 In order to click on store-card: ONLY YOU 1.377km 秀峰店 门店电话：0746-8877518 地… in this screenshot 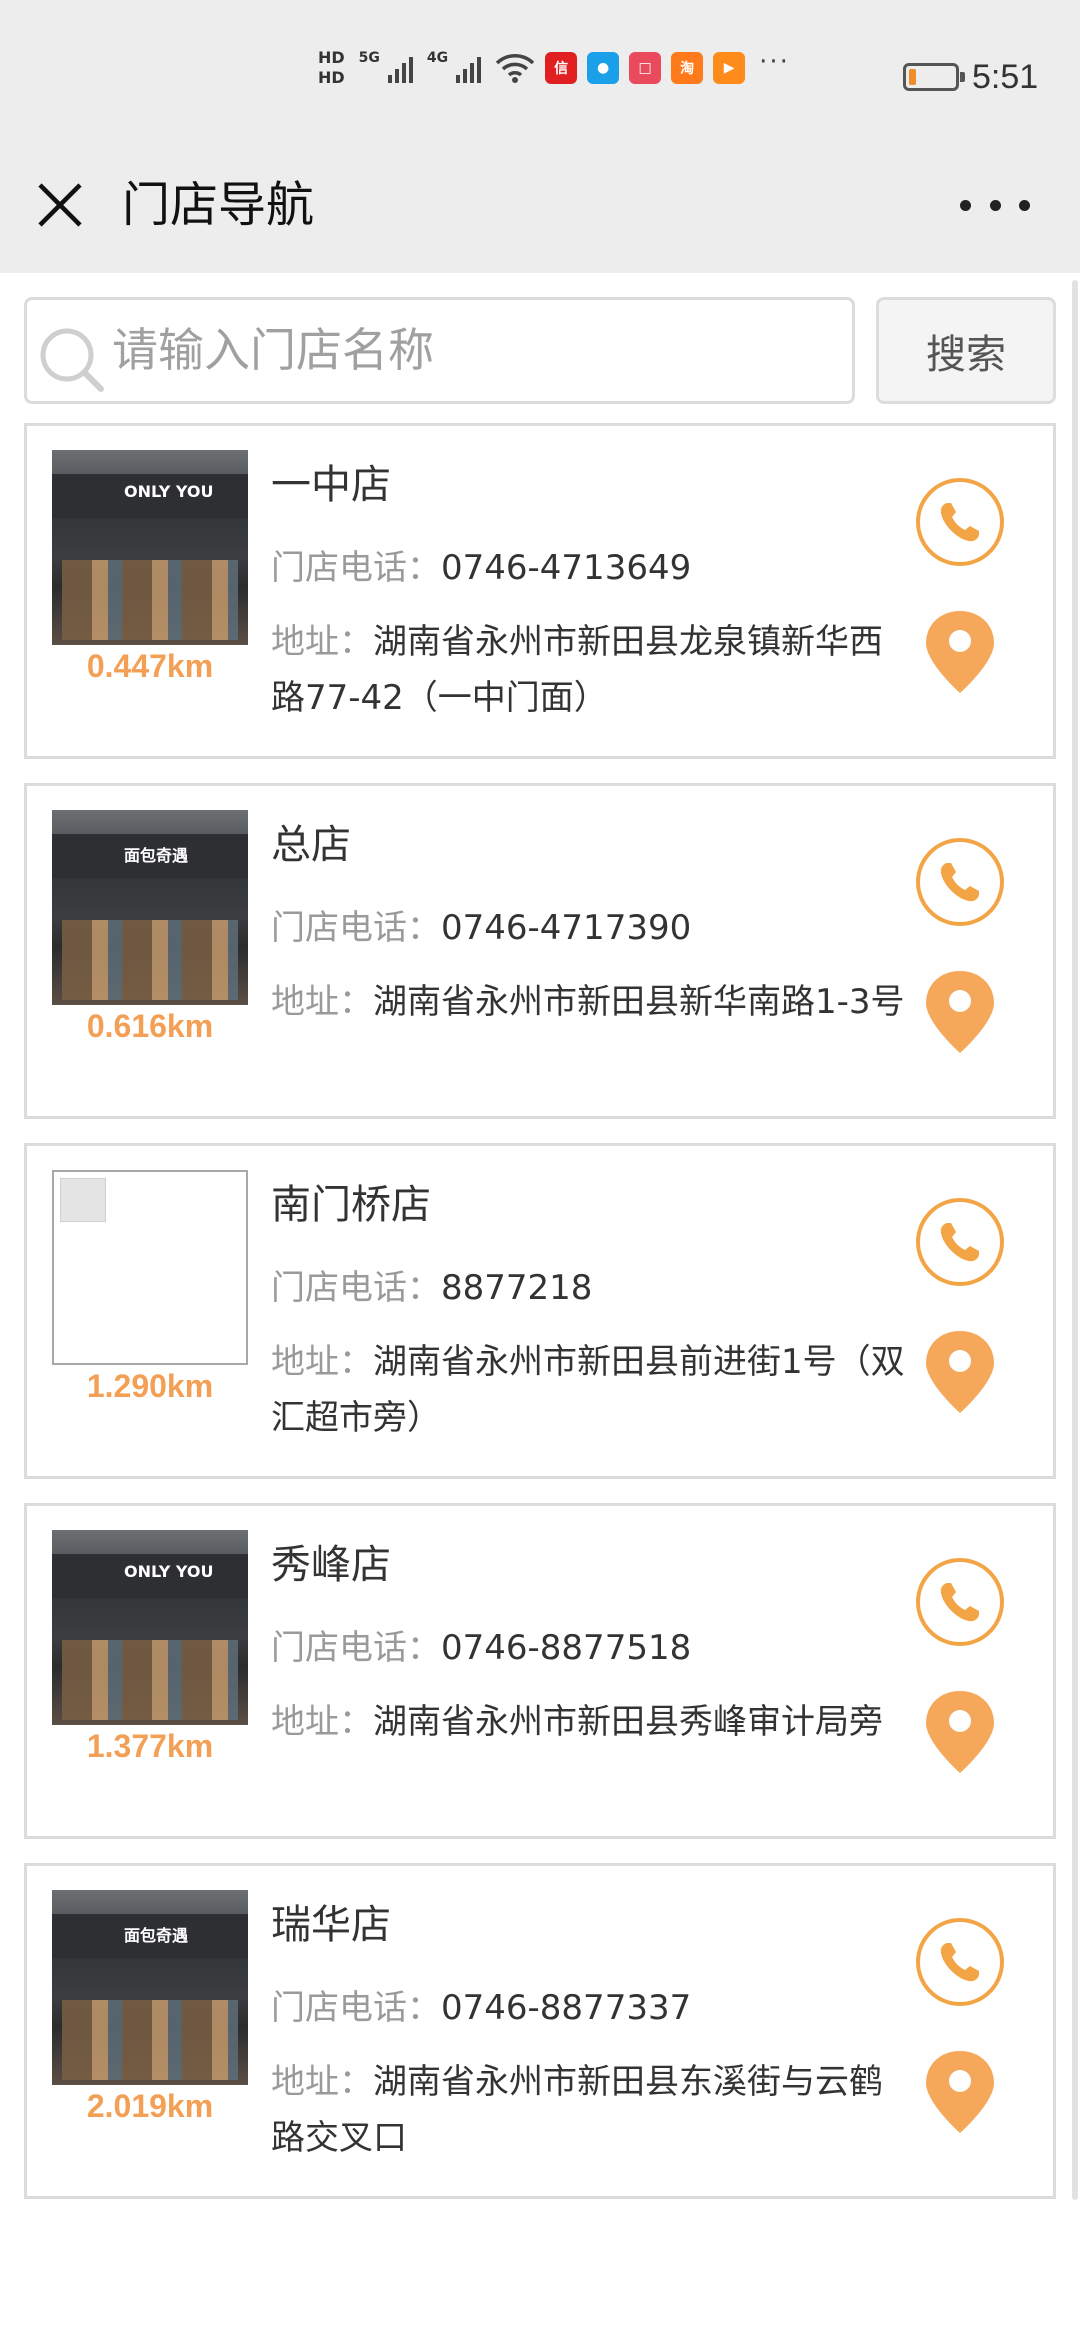, I will do `click(540, 1671)`.